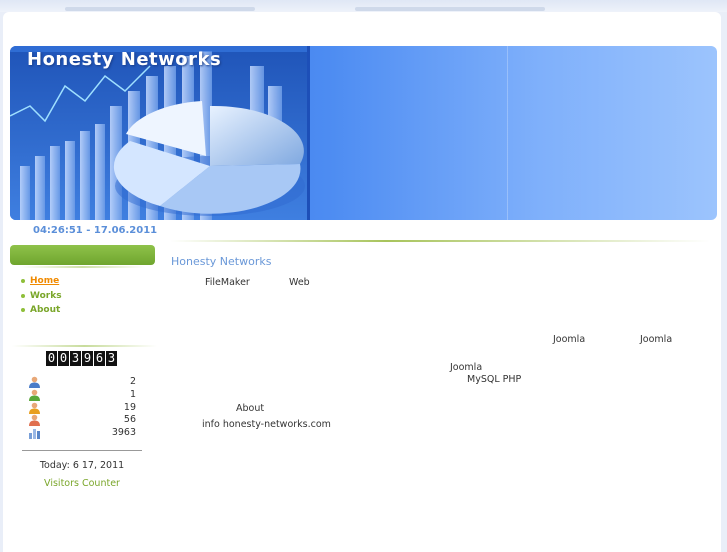 The width and height of the screenshot is (727, 552). I want to click on email-text: info honesty-networks.com, so click(266, 424).